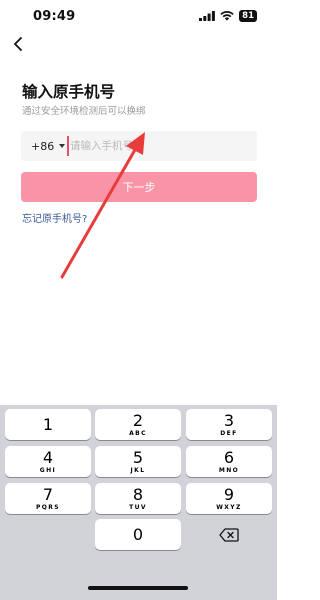  I want to click on backspace-icon, so click(229, 534).